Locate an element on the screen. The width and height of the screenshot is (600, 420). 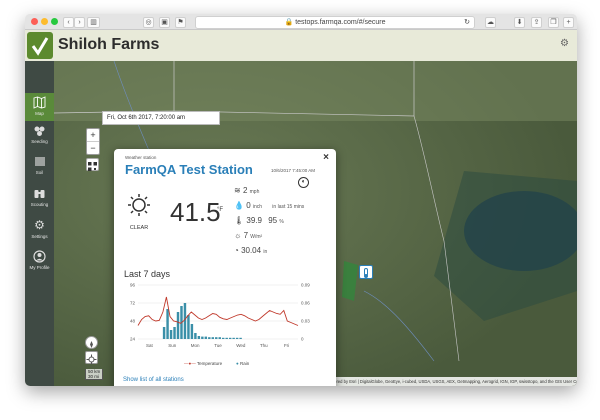
legend-temperature: —●— Temperature is located at coordinates (203, 363).